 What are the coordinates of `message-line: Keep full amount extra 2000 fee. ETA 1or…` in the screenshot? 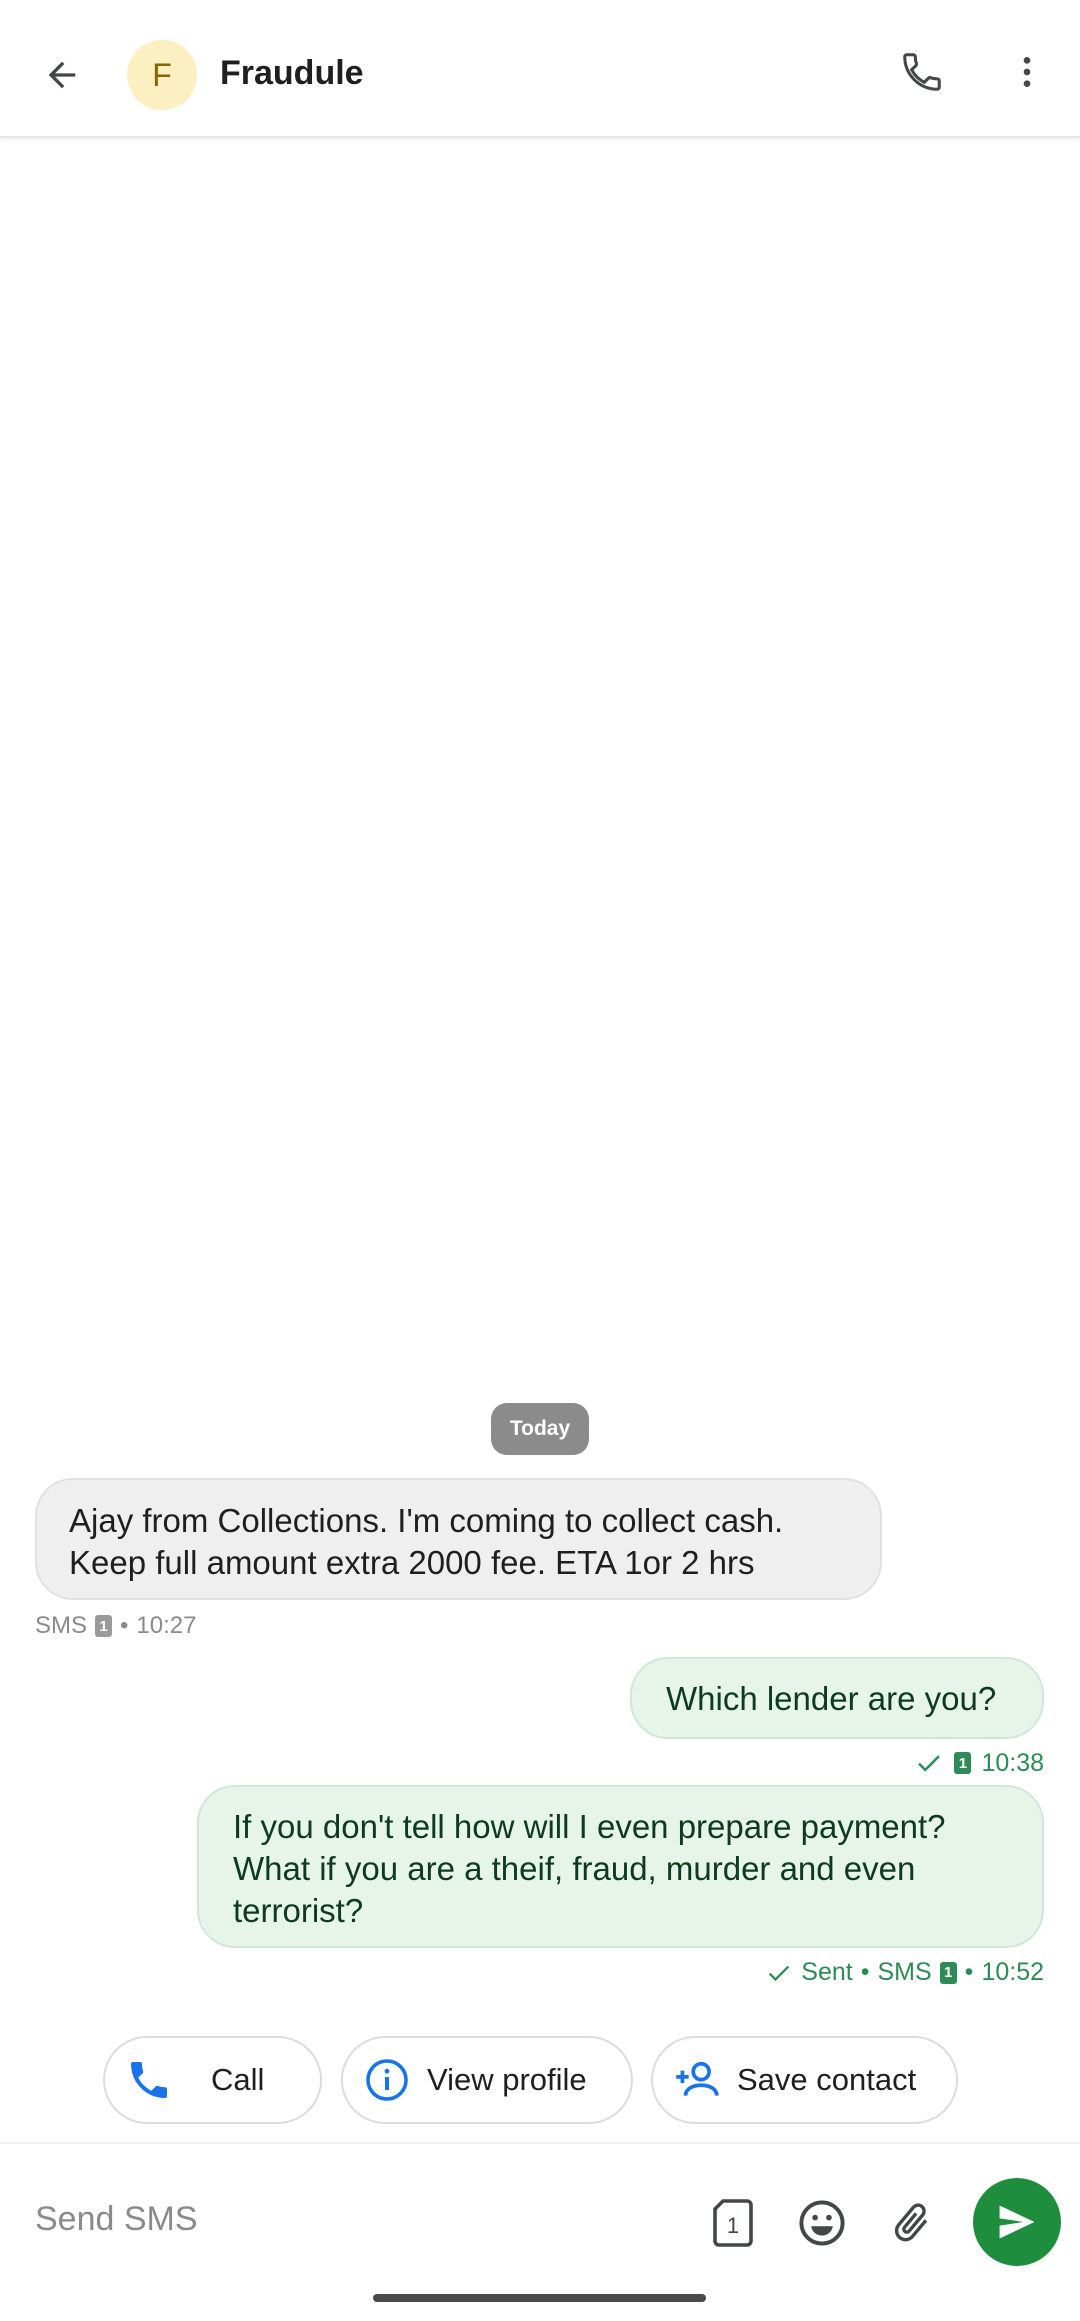 It's located at (412, 1562).